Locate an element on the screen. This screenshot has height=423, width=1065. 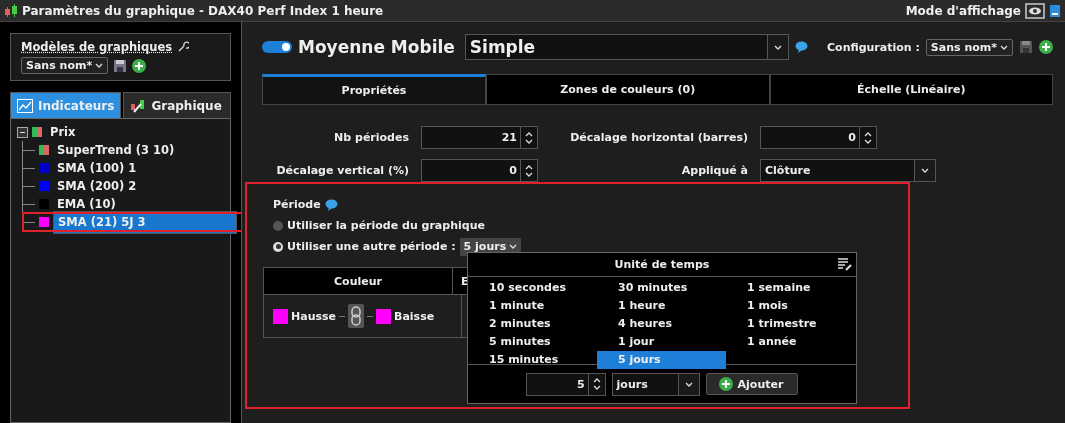
window-title: Paramètres du graphique - DAX40 Perf Index 1 heure is located at coordinates (203, 10).